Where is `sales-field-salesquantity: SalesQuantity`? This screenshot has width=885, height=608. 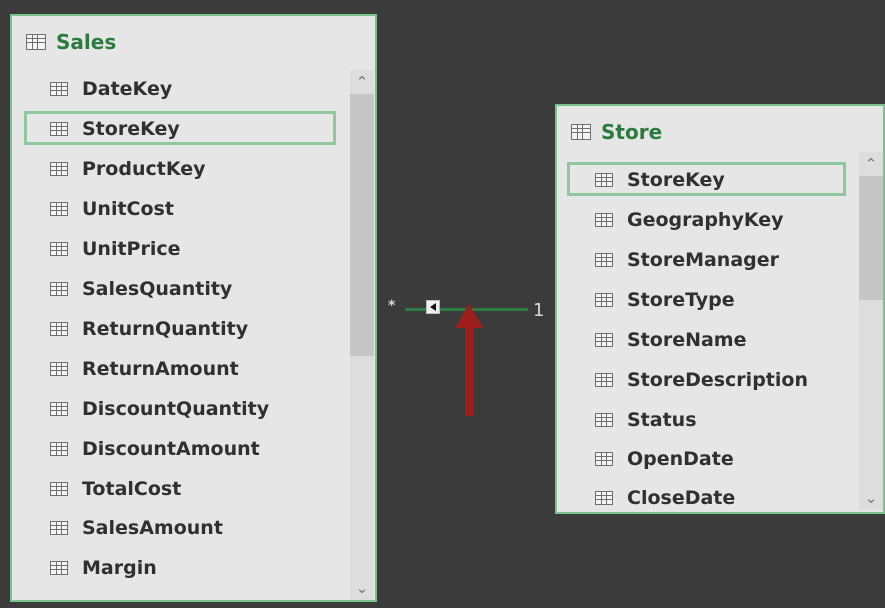 sales-field-salesquantity: SalesQuantity is located at coordinates (141, 289).